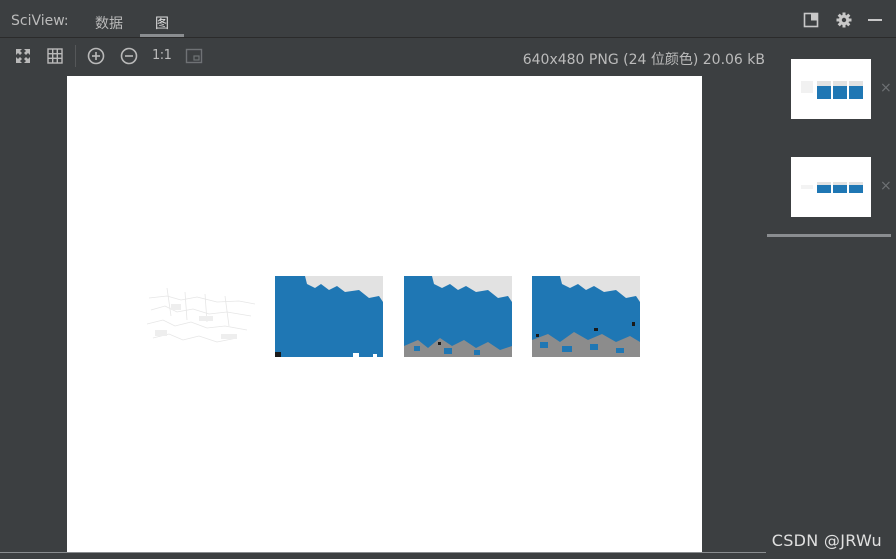 This screenshot has height=559, width=896. I want to click on layout-panel-icon, so click(811, 20).